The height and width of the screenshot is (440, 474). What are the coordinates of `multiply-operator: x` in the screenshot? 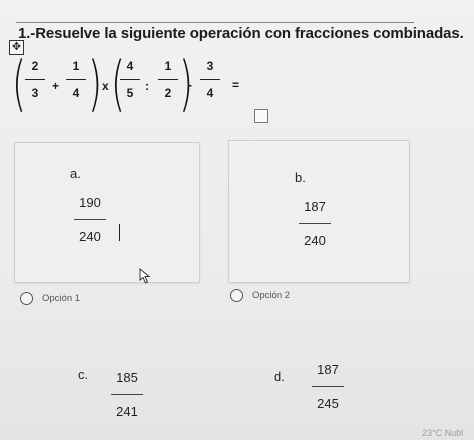 It's located at (105, 86).